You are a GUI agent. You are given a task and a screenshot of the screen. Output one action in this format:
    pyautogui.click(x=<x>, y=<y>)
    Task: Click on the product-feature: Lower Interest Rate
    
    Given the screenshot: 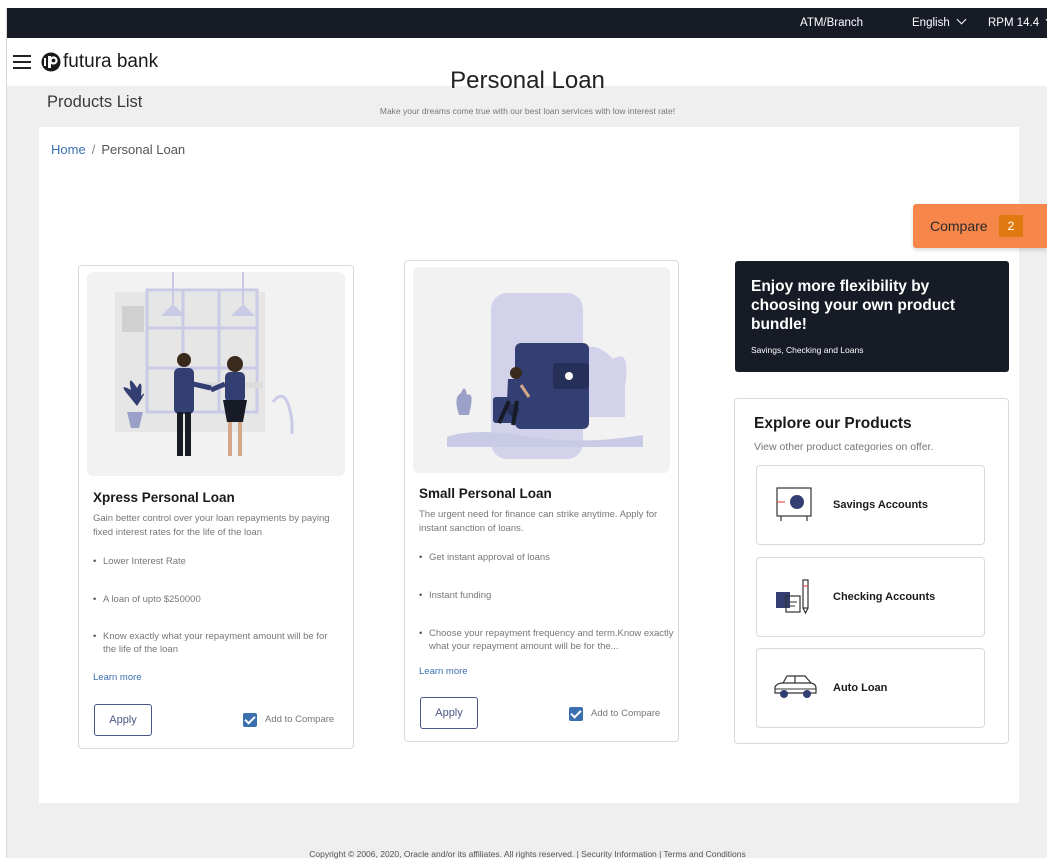 What is the action you would take?
    pyautogui.click(x=218, y=561)
    